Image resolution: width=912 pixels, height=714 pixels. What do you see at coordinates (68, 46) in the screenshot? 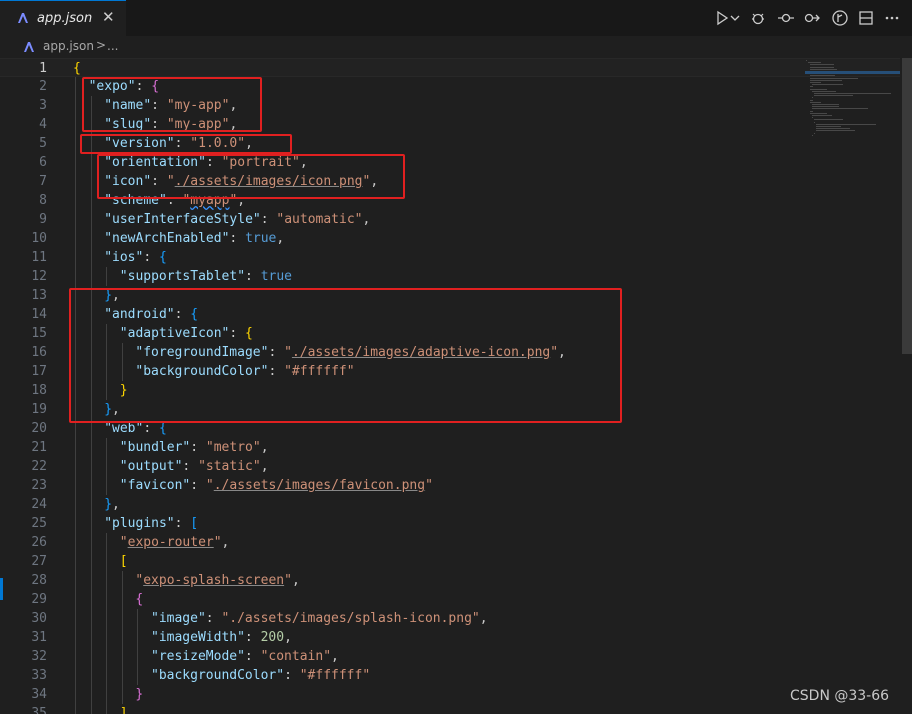
I see `breadcrumb-file: app.json` at bounding box center [68, 46].